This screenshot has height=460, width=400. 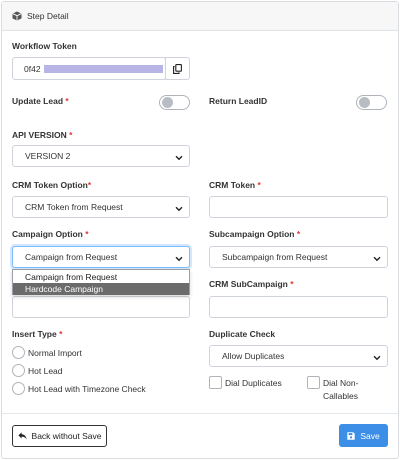 I want to click on radio-label-hot-lead: Hot Lead, so click(x=45, y=371).